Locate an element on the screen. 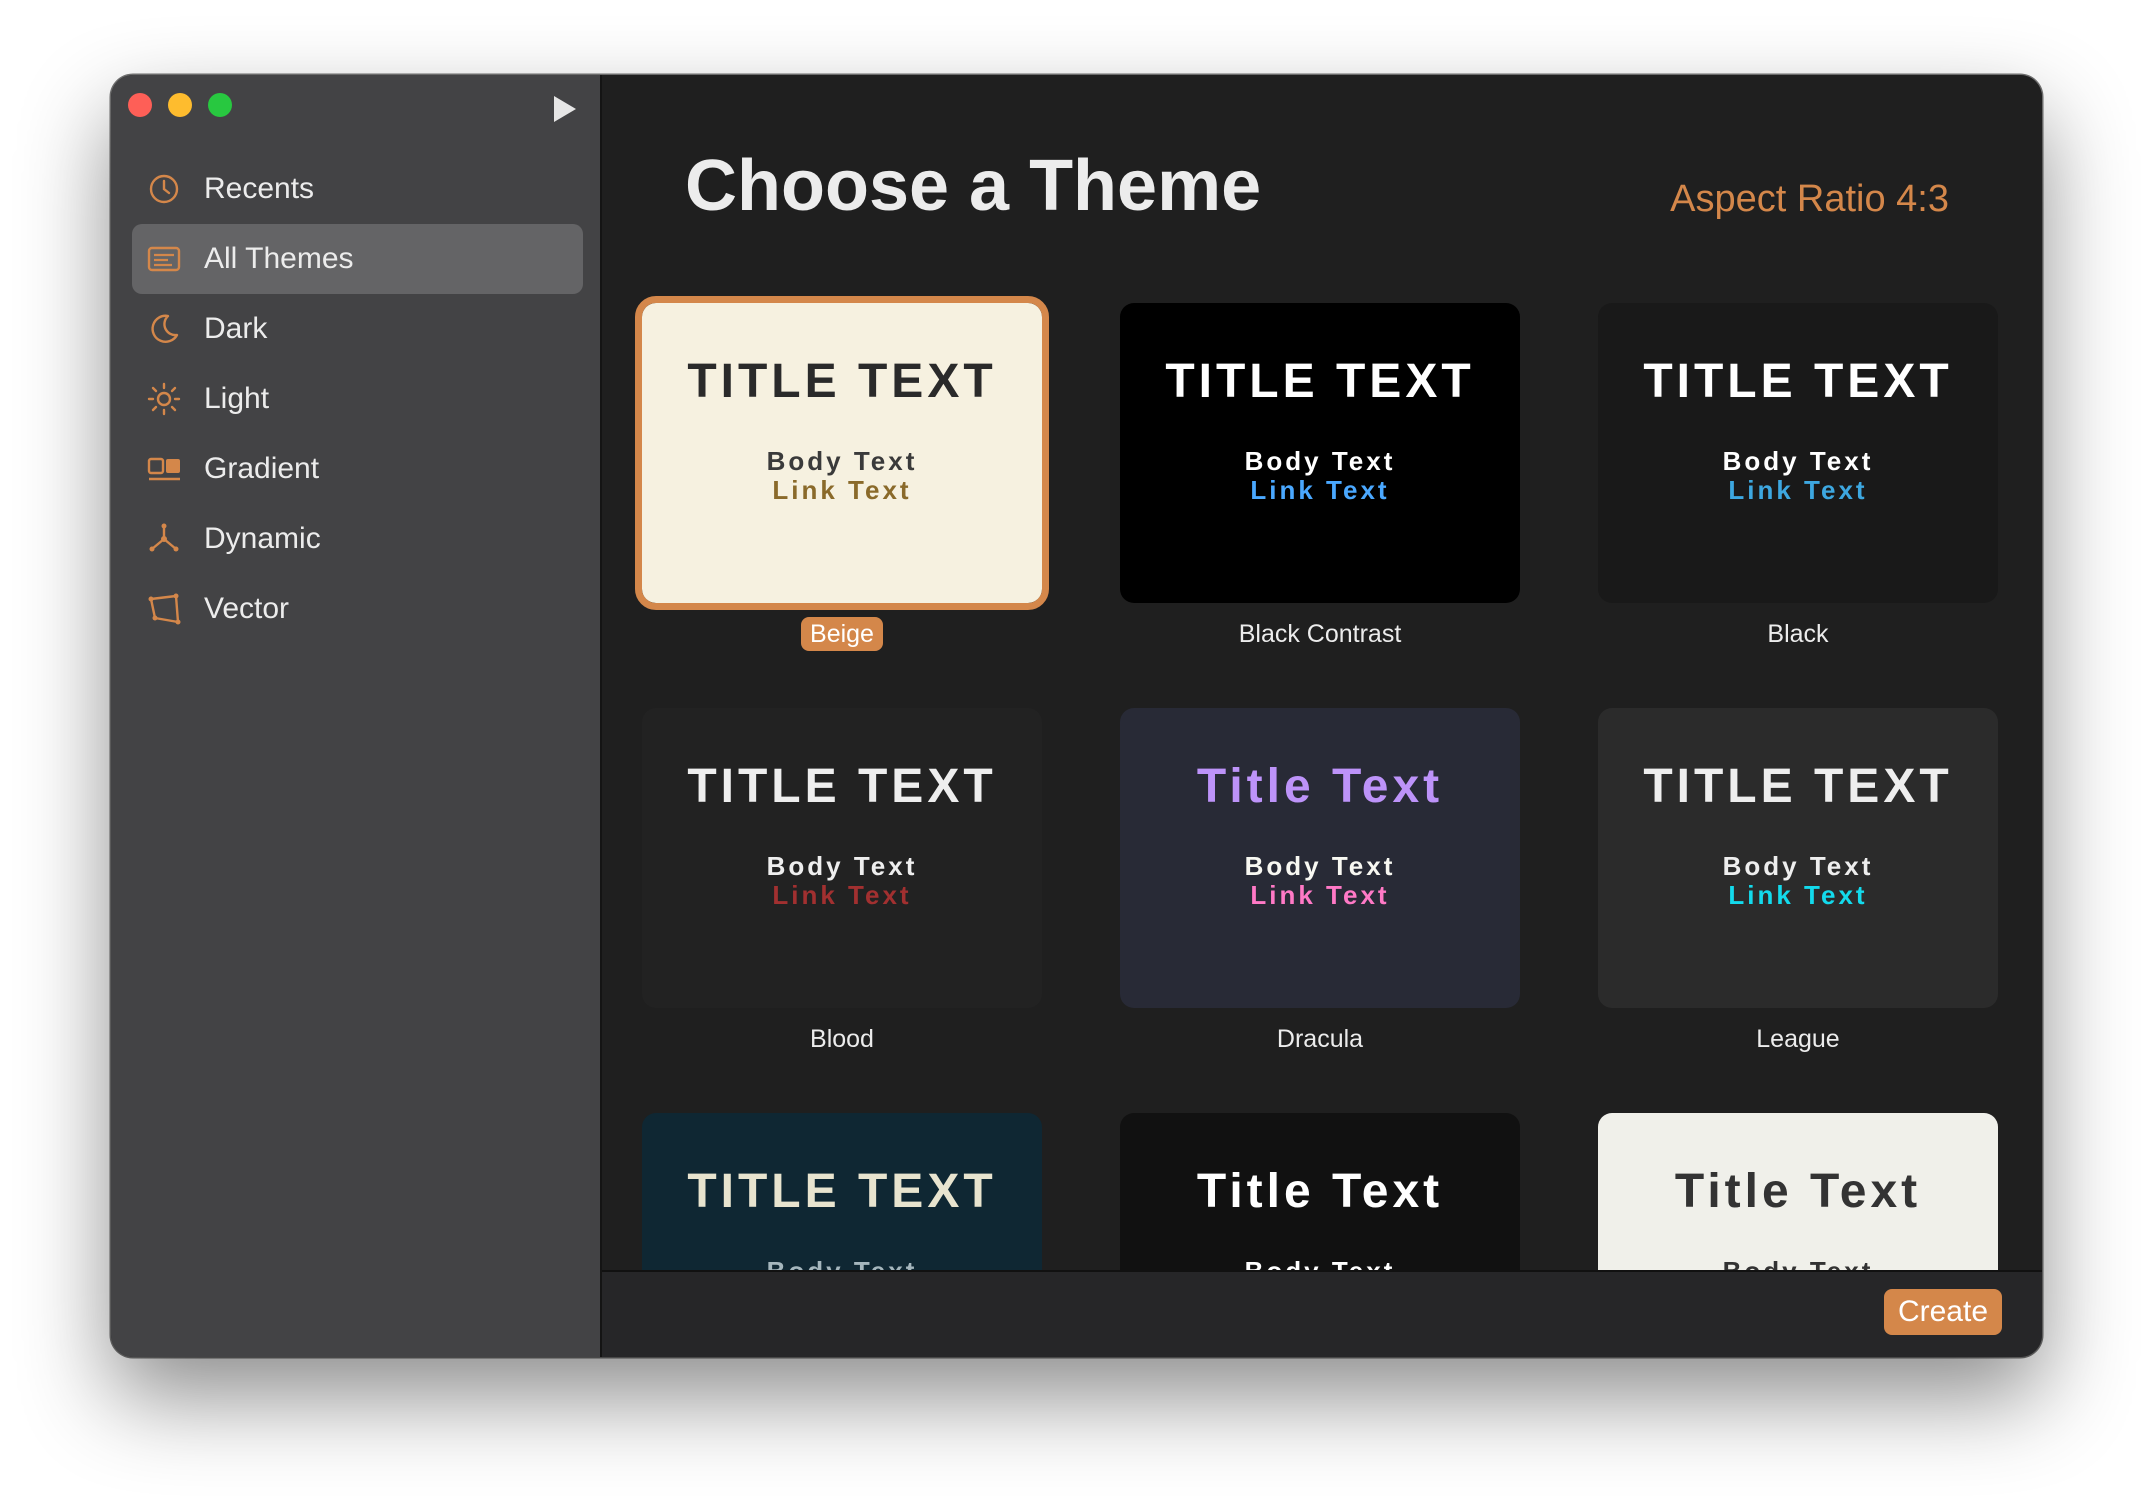 The width and height of the screenshot is (2154, 1504). sidebar-item-label: Dynamic is located at coordinates (262, 538).